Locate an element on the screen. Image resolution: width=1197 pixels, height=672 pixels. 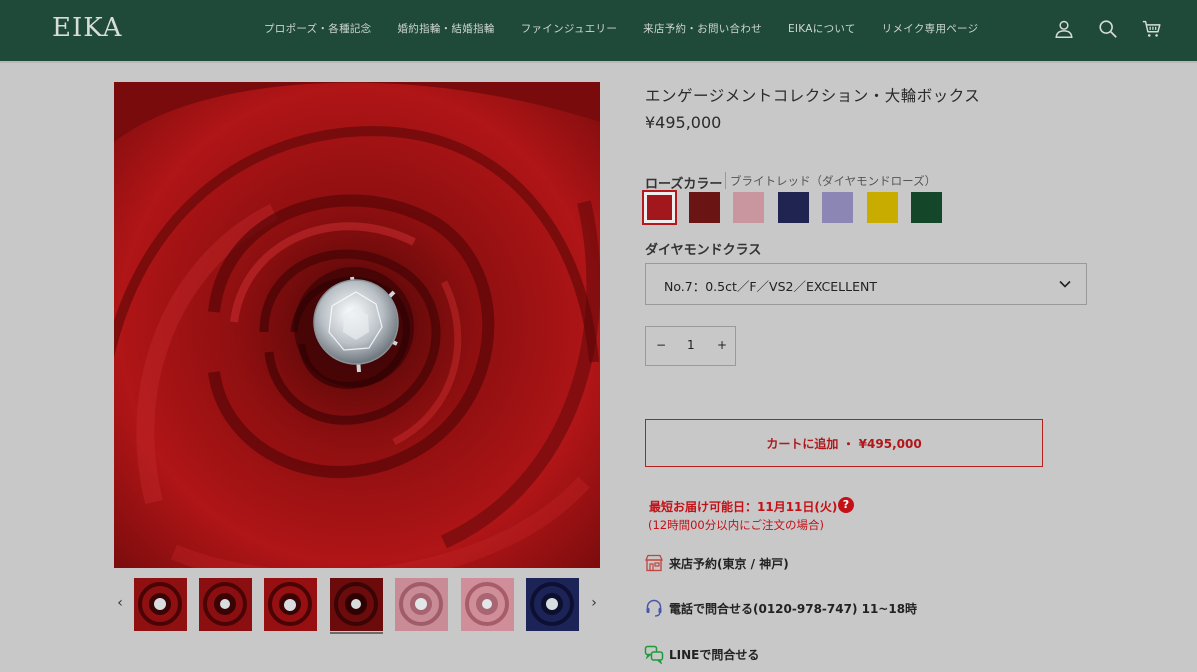
header-divider is located at coordinates (598, 62).